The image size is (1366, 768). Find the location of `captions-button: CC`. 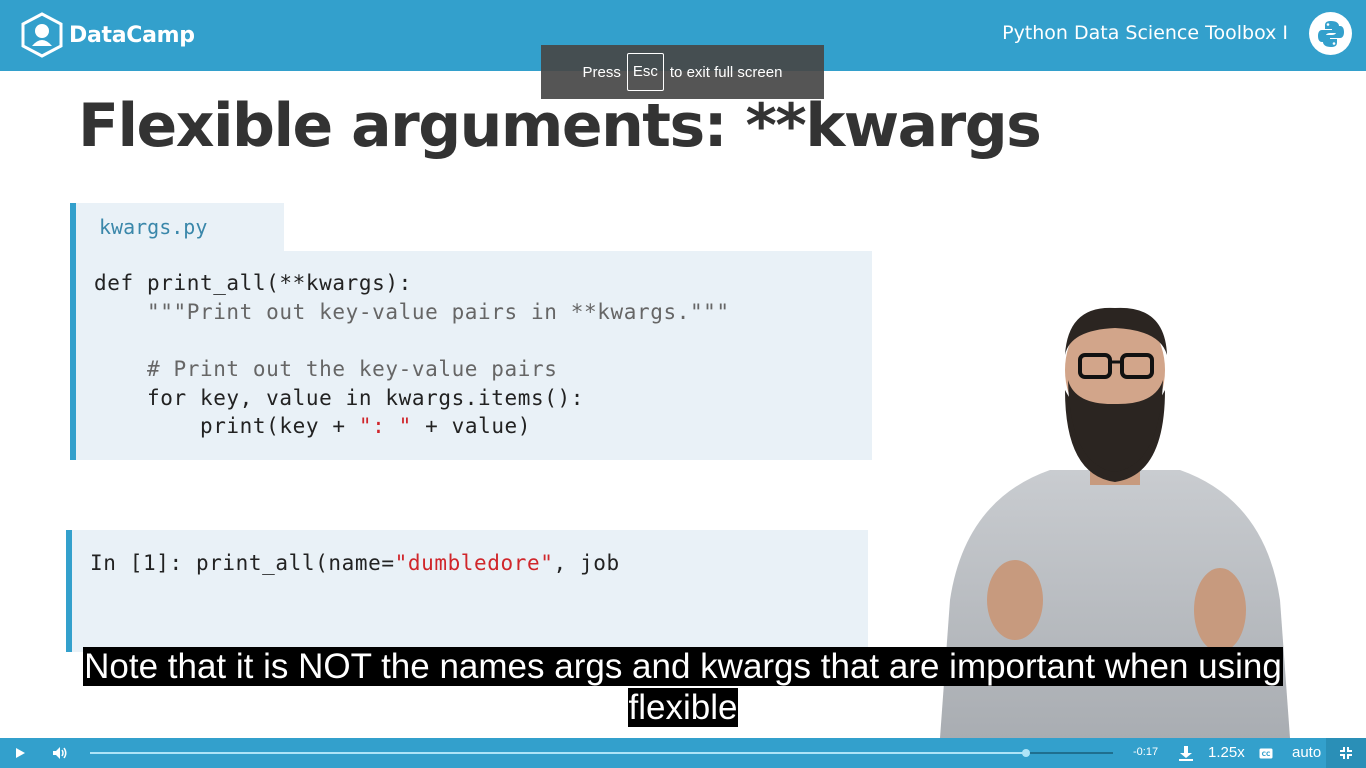

captions-button: CC is located at coordinates (1266, 753).